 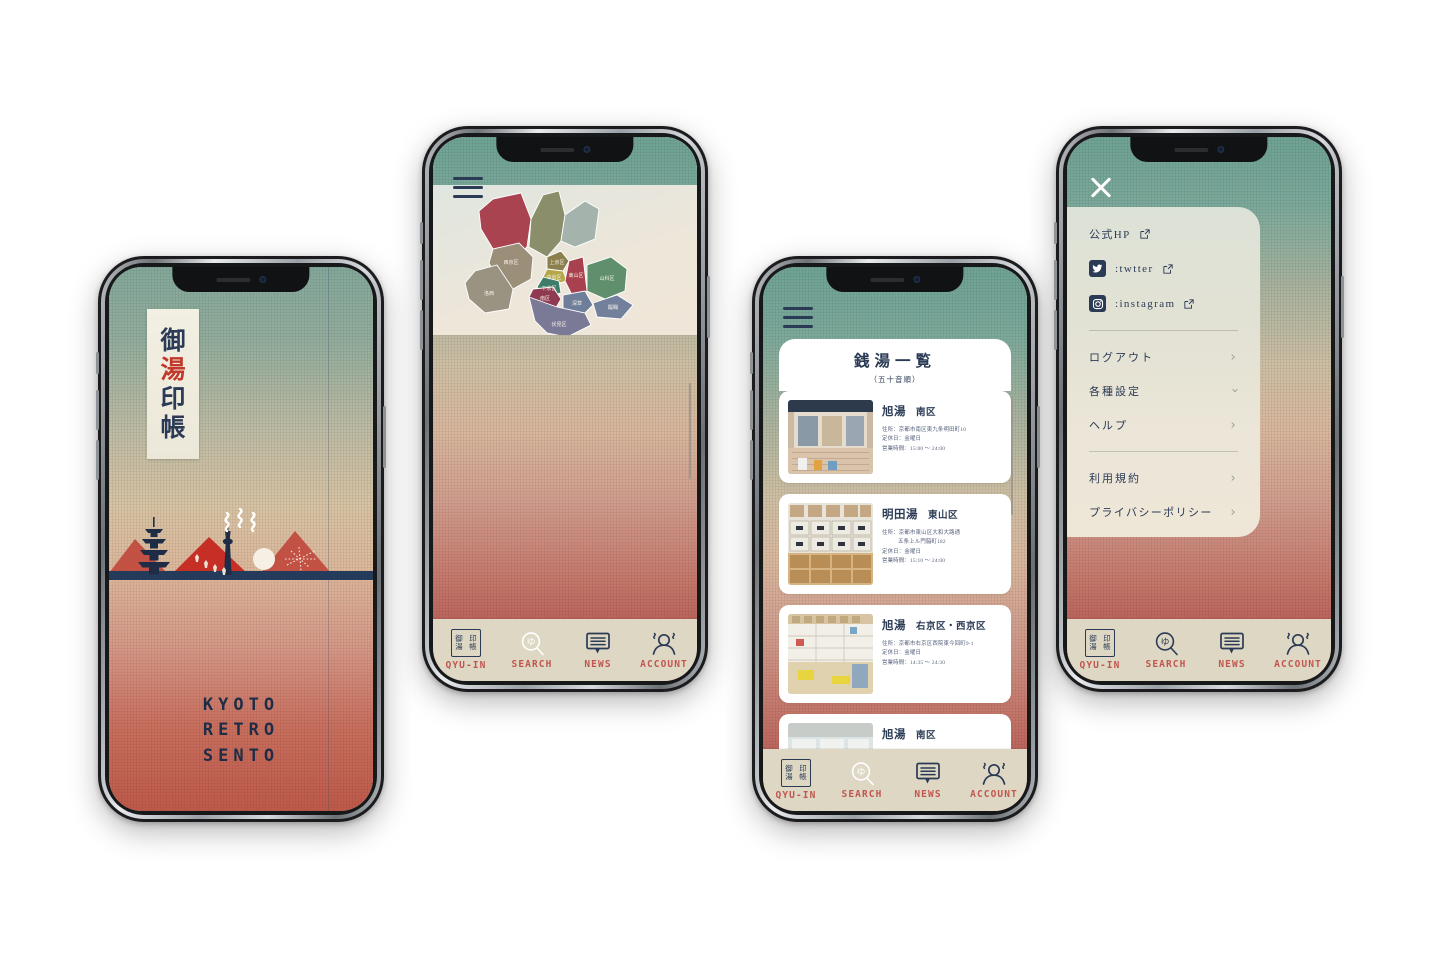 I want to click on yu-magnifier-icon: ゆ, so click(x=1166, y=643).